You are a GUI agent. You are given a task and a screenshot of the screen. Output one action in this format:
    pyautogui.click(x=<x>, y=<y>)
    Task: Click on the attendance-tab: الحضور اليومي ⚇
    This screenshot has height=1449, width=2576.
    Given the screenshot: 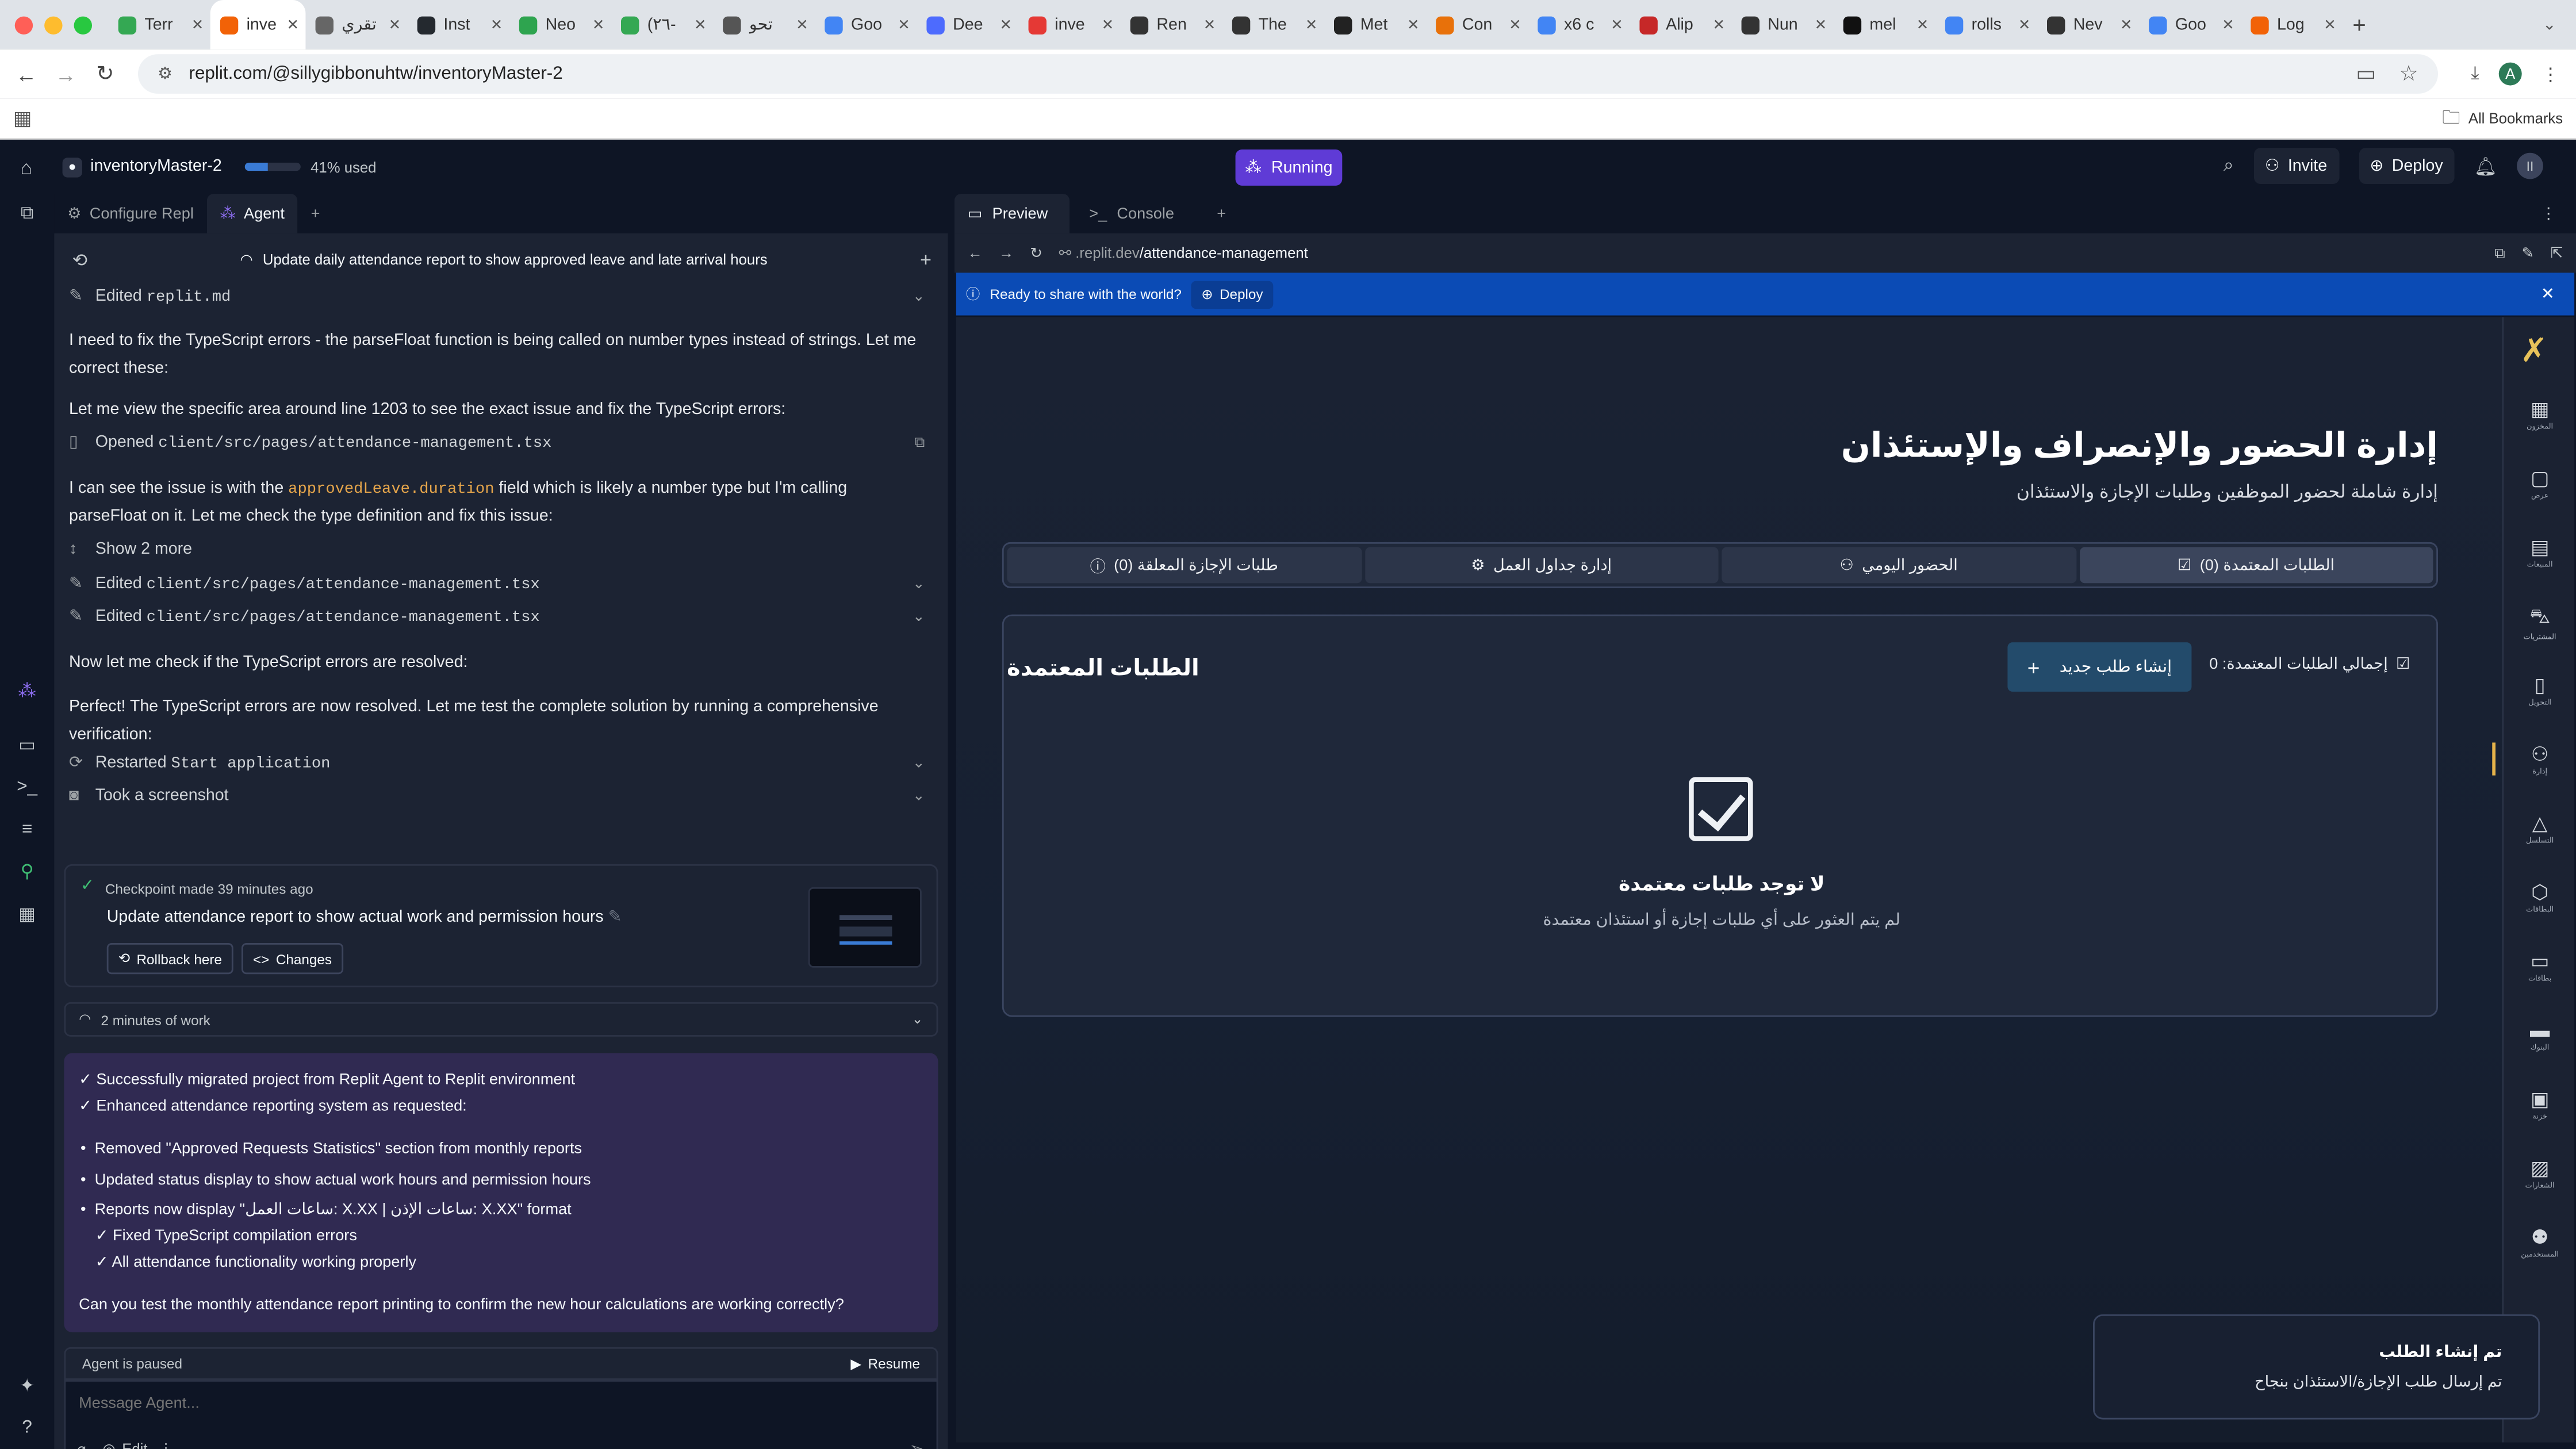 What is the action you would take?
    pyautogui.click(x=1899, y=565)
    